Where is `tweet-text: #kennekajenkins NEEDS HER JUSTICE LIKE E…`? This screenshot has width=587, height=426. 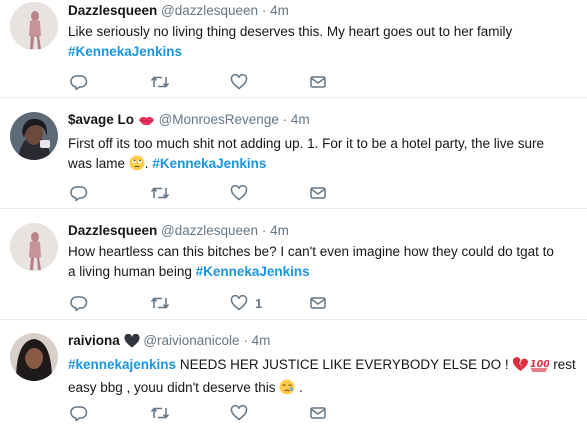 tweet-text: #kennekajenkins NEEDS HER JUSTICE LIKE E… is located at coordinates (324, 378).